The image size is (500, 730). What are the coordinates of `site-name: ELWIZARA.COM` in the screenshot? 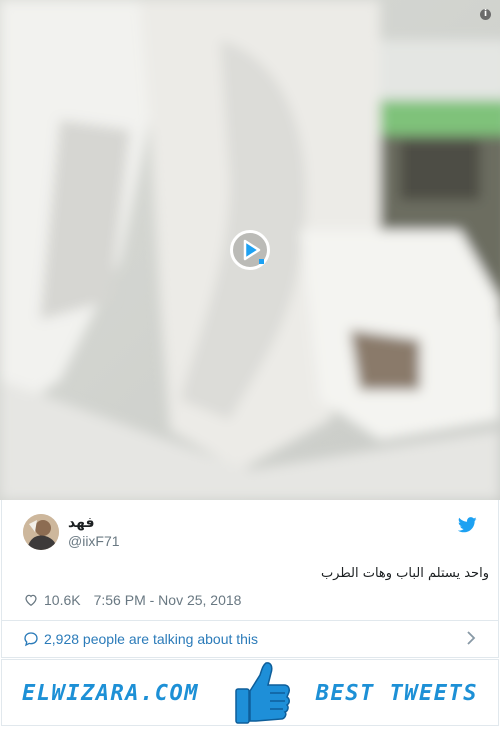 It's located at (110, 693).